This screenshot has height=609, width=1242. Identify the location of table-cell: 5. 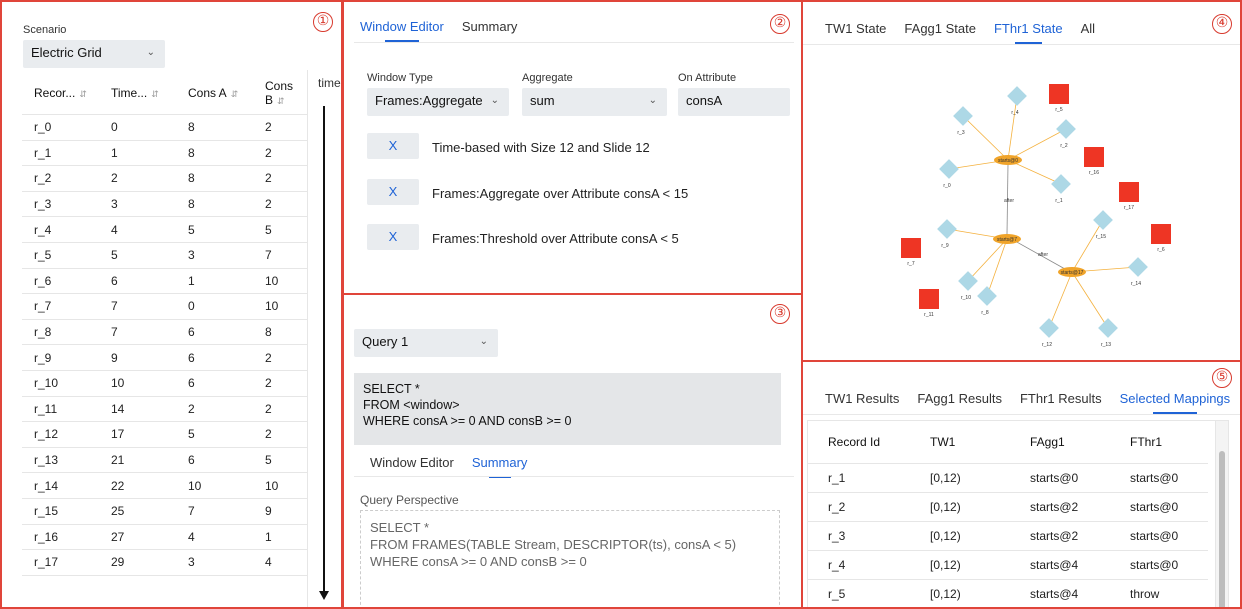
(285, 229).